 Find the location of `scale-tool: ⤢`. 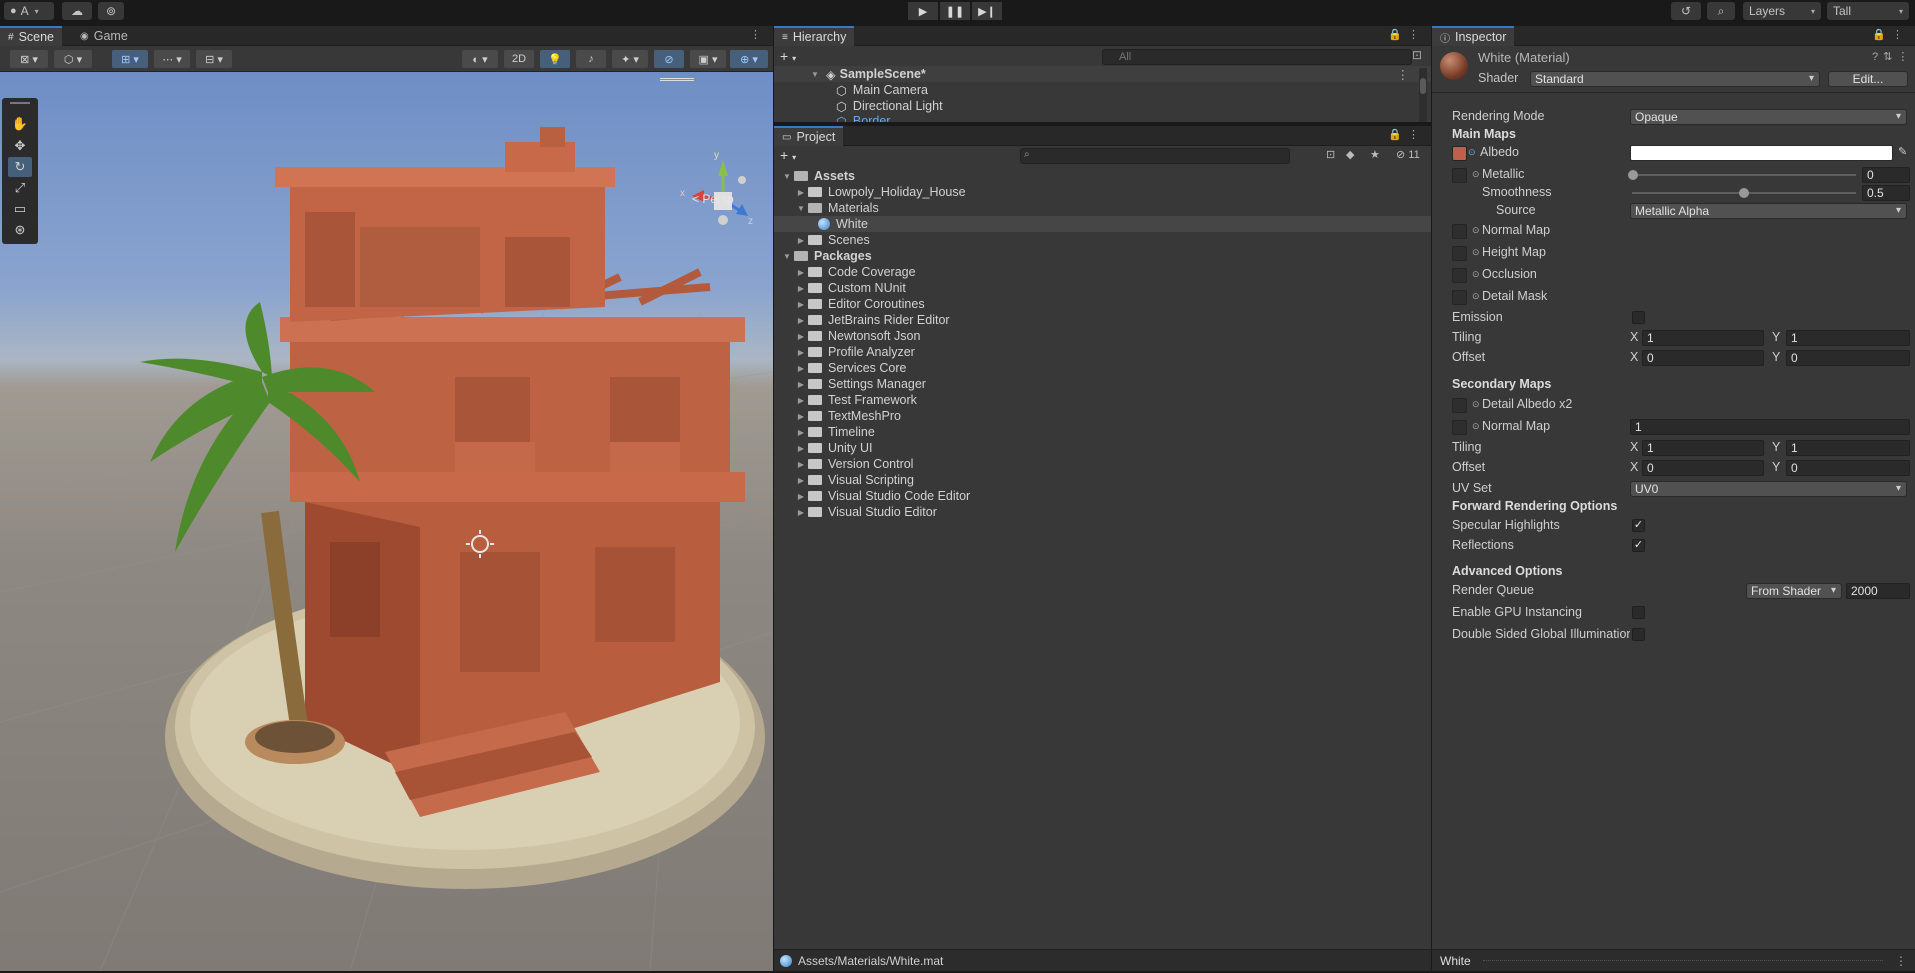

scale-tool: ⤢ is located at coordinates (20, 188).